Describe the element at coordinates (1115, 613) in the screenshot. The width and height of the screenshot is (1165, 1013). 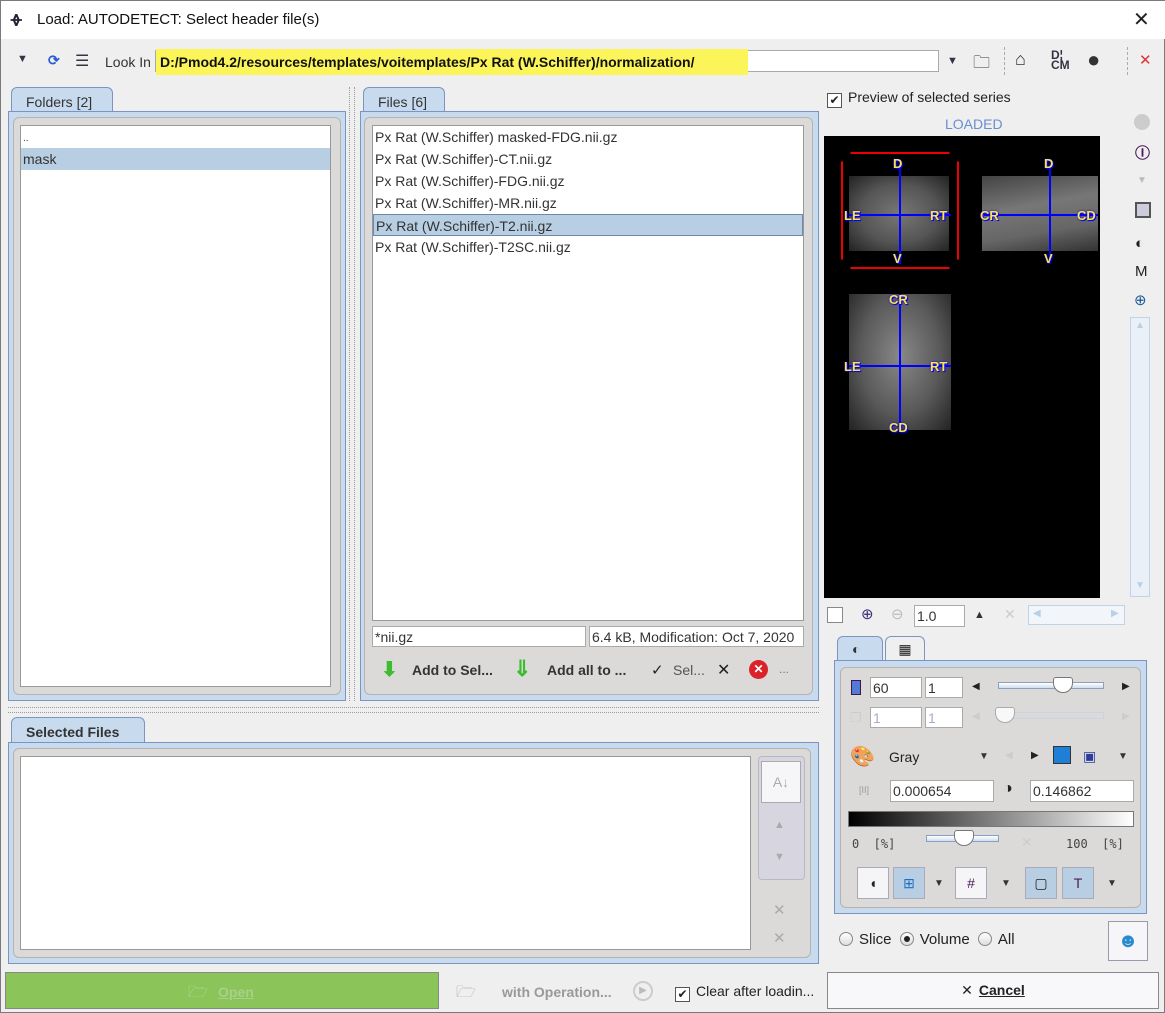
I see `scroll-right-icon: ▶` at that location.